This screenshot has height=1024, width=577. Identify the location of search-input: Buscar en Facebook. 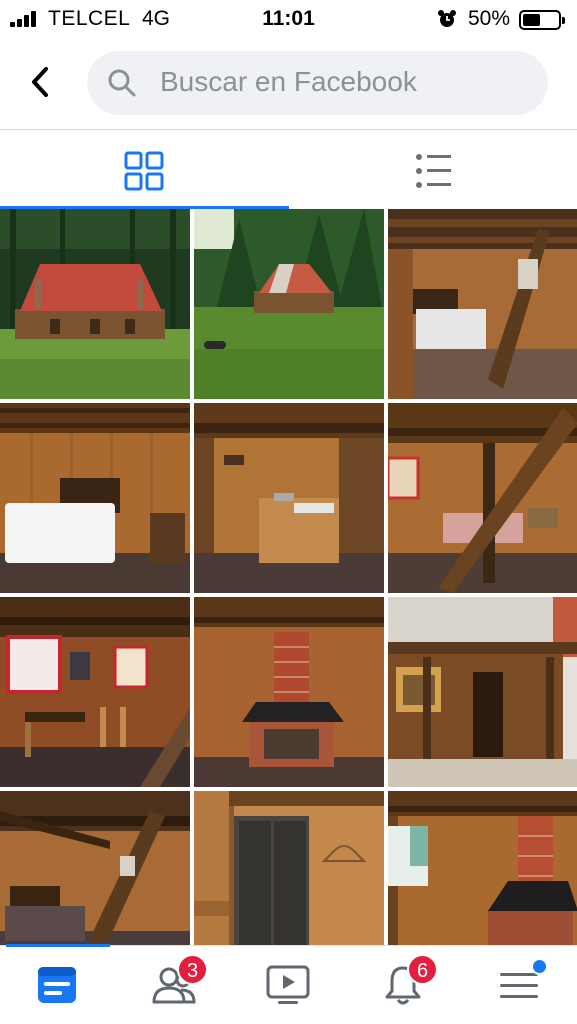
(317, 83).